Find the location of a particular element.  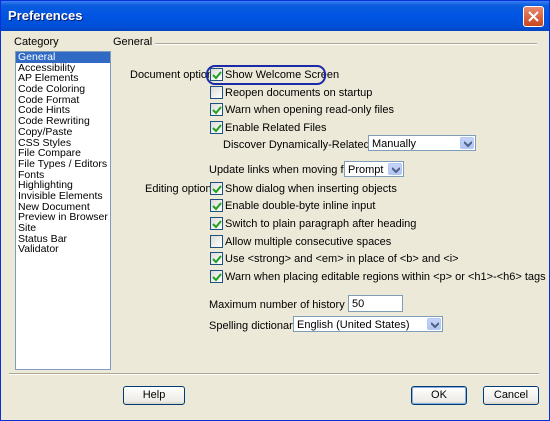

discover-dropdown: Manually is located at coordinates (422, 143).